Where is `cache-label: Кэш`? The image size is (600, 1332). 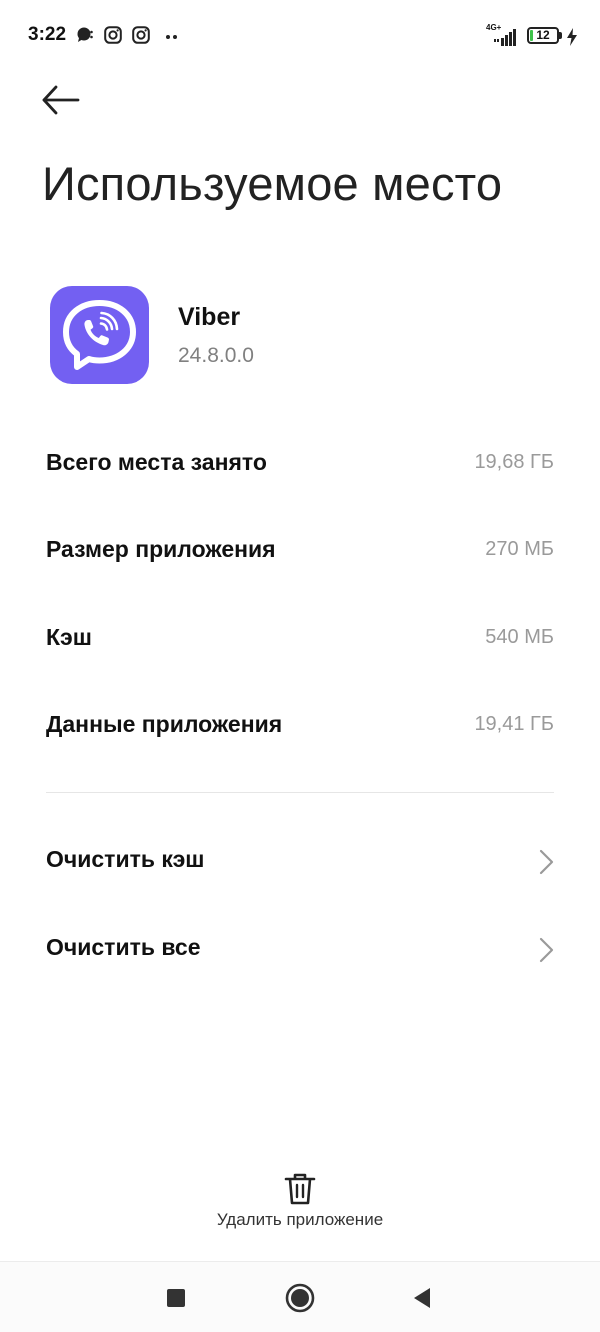
cache-label: Кэш is located at coordinates (69, 637).